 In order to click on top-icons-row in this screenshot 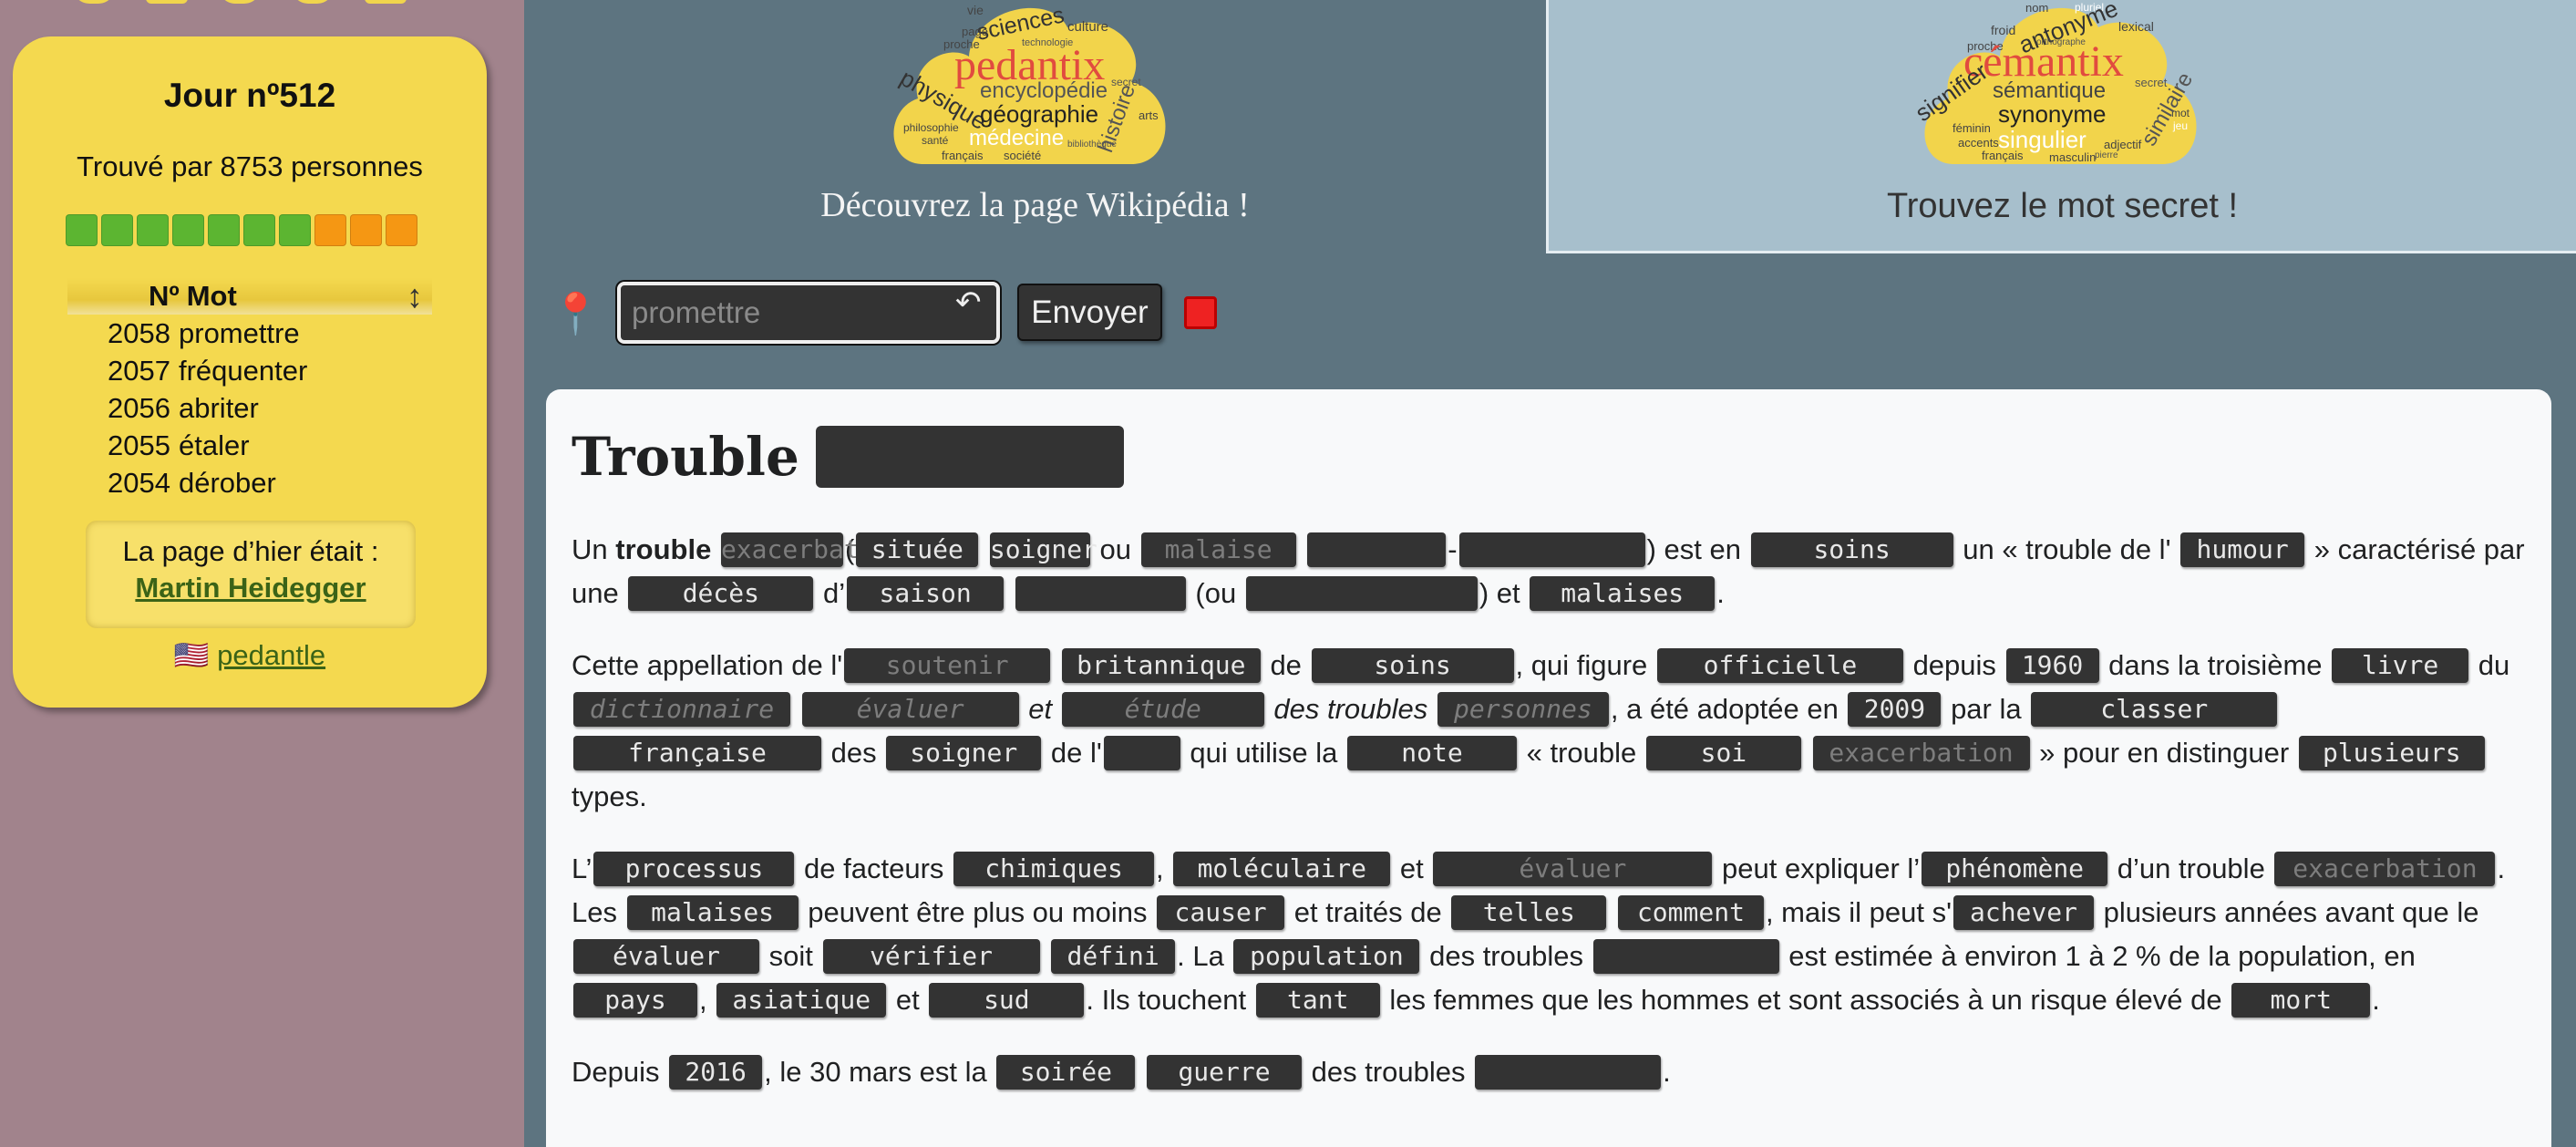, I will do `click(240, 2)`.